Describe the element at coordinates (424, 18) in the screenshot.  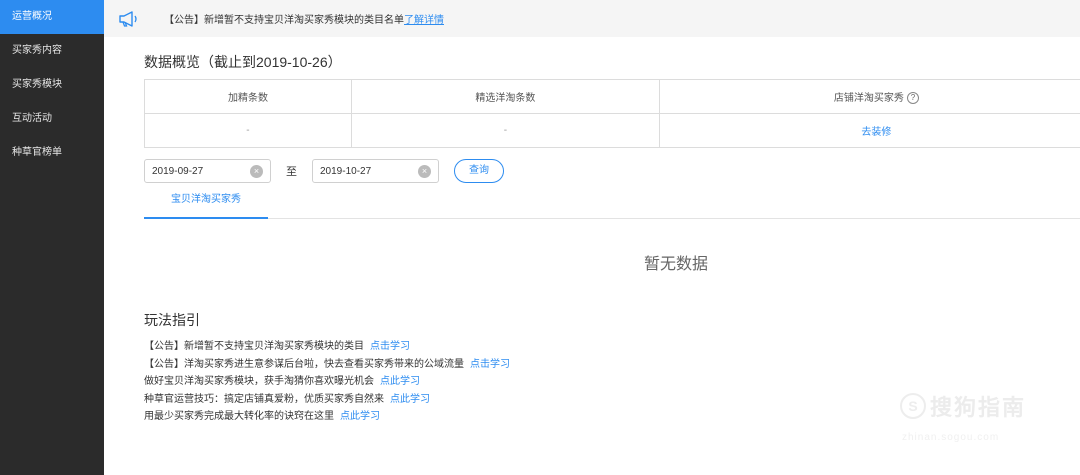
I see `notice-detail-link: 了解详情` at that location.